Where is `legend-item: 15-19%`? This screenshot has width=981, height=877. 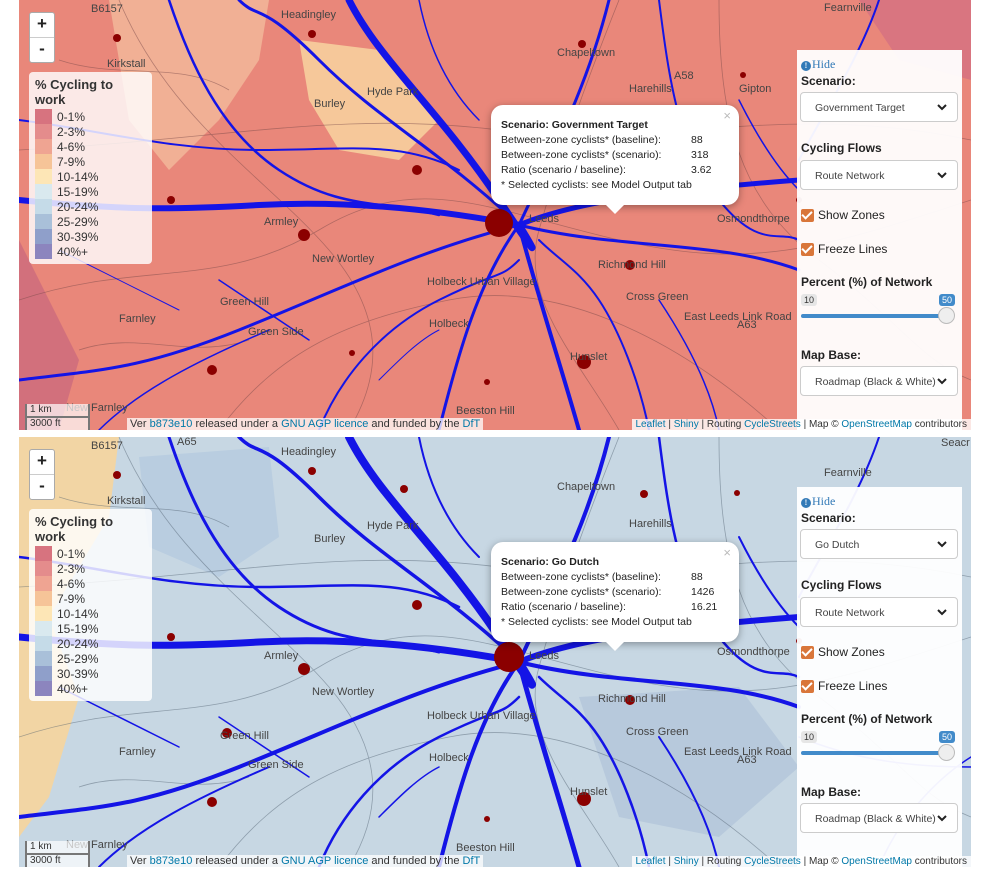 legend-item: 15-19% is located at coordinates (90, 628).